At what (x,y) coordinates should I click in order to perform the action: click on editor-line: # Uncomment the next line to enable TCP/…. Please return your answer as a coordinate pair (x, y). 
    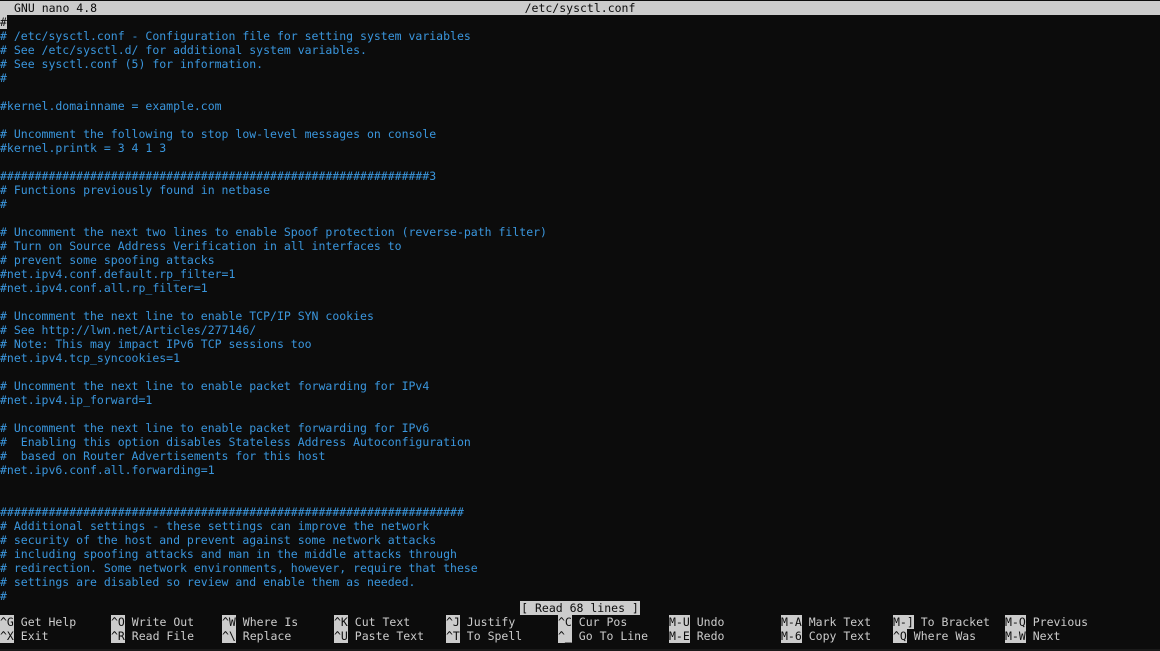
    Looking at the image, I should click on (580, 316).